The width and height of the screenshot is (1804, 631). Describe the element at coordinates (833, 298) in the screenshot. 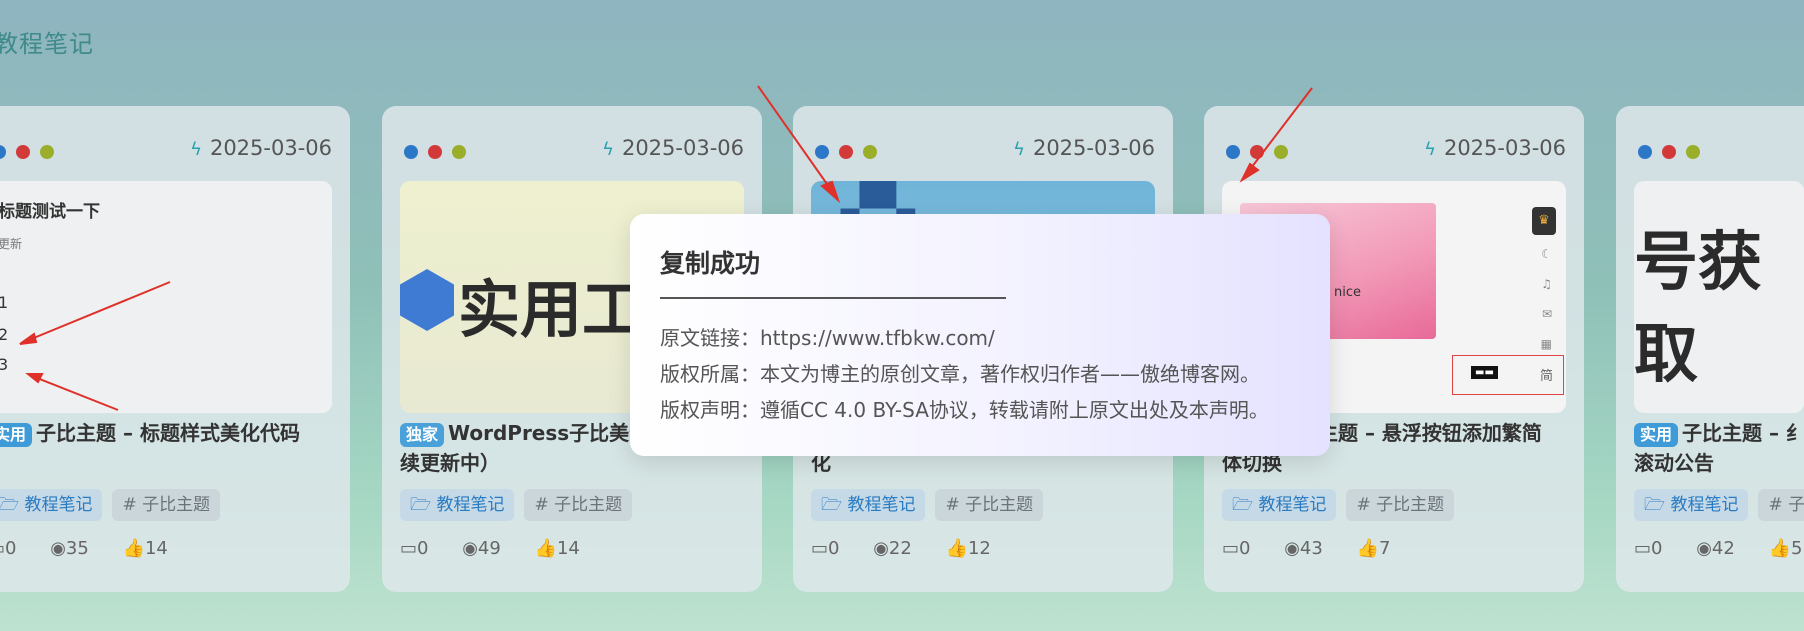

I see `dialog-divider` at that location.